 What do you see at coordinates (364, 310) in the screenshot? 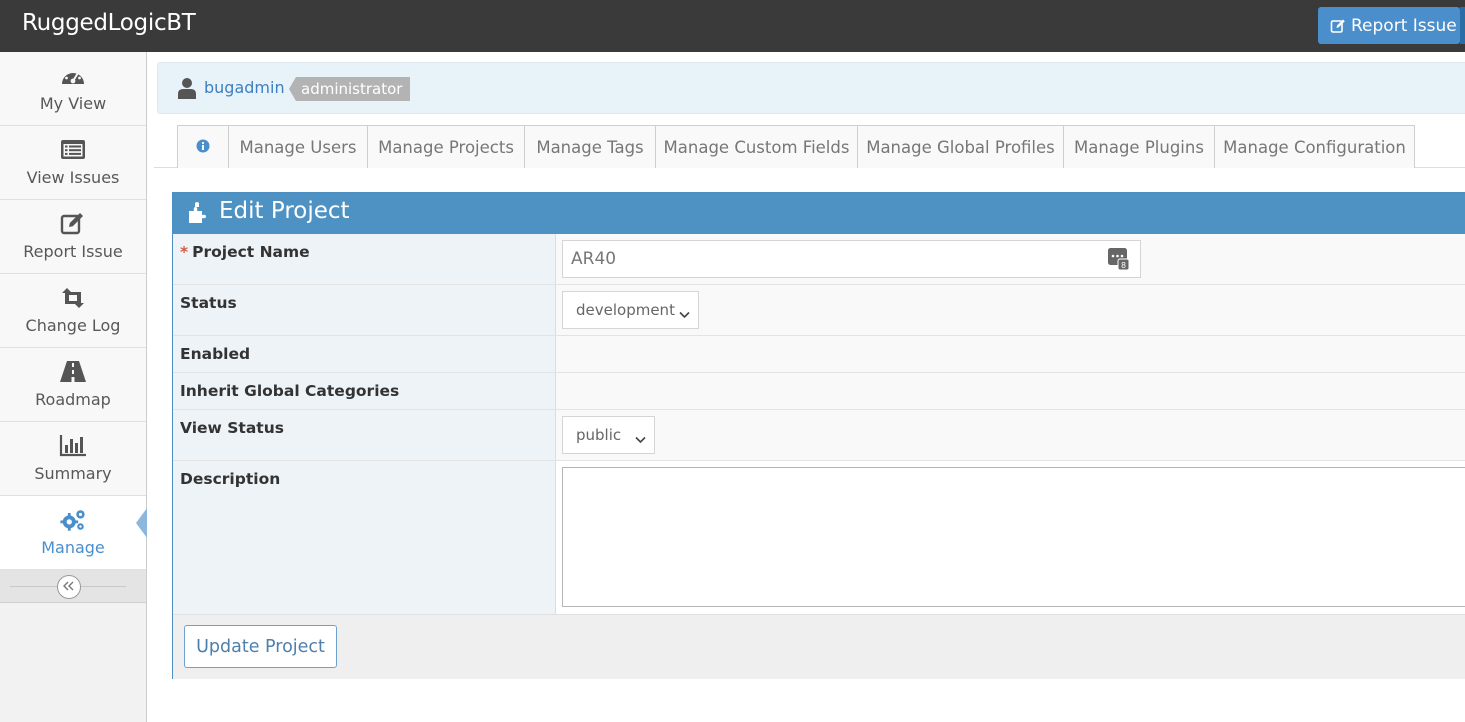
I see `status-label: Status` at bounding box center [364, 310].